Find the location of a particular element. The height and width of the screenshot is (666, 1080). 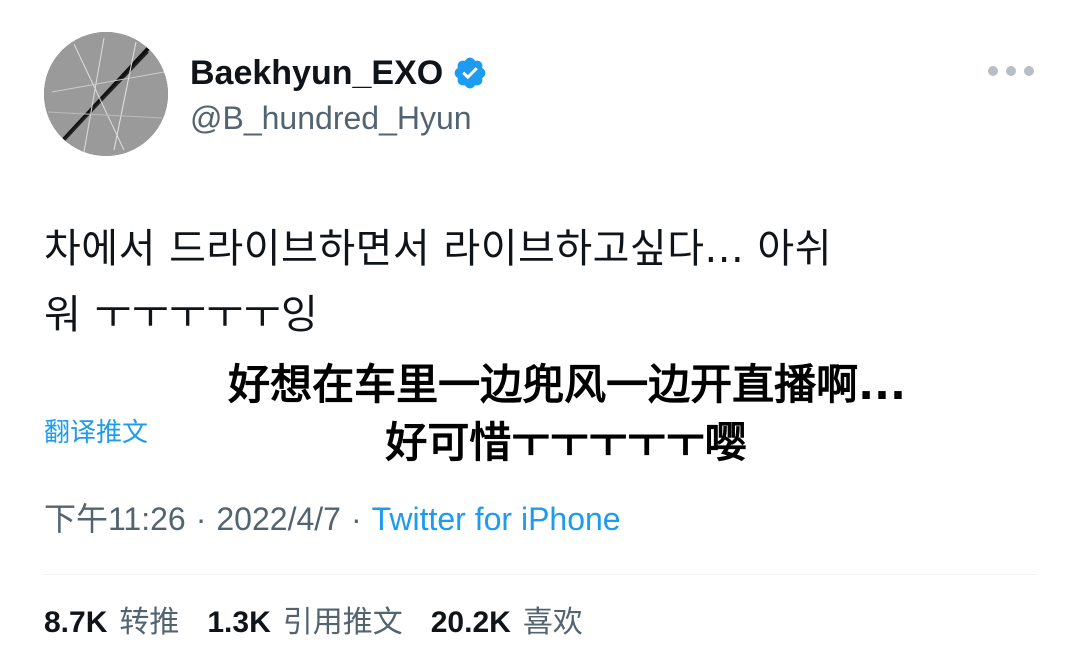

quotes-label: 引用推文 is located at coordinates (342, 622).